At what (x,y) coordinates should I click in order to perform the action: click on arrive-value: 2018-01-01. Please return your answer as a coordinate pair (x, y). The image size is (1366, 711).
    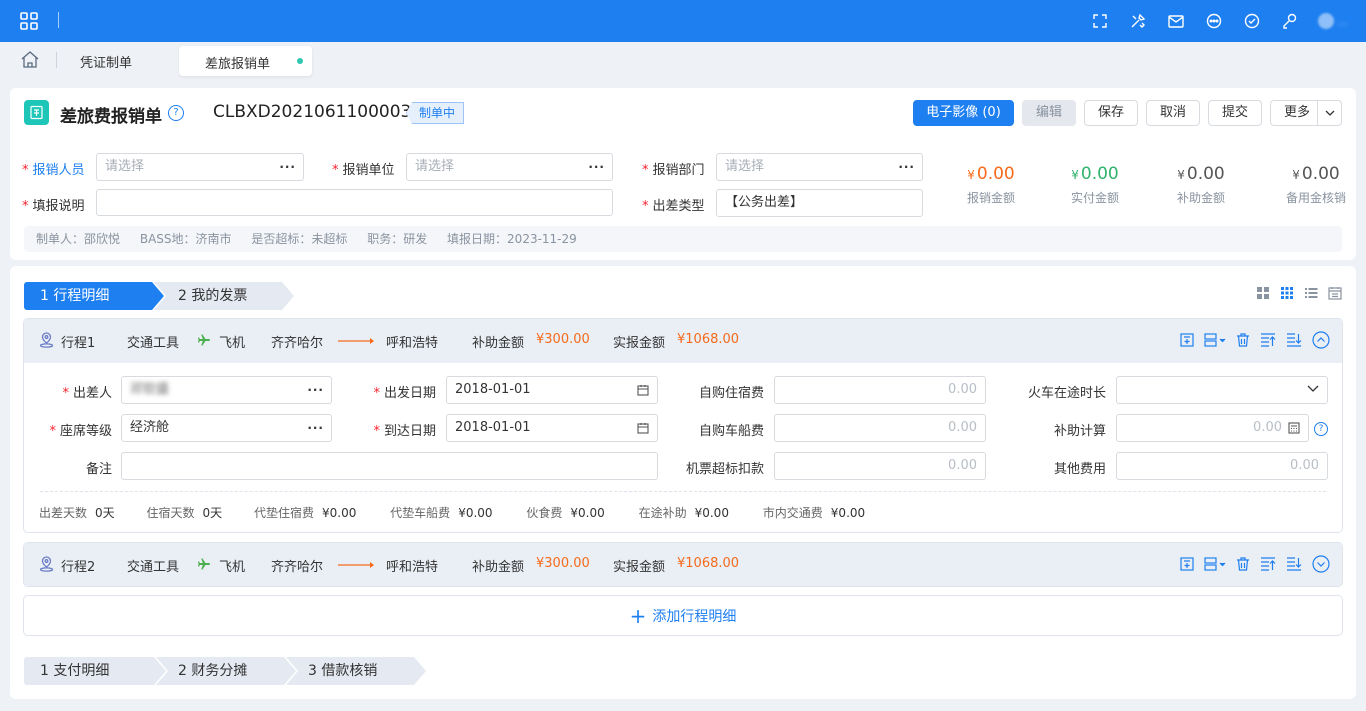
    Looking at the image, I should click on (493, 427).